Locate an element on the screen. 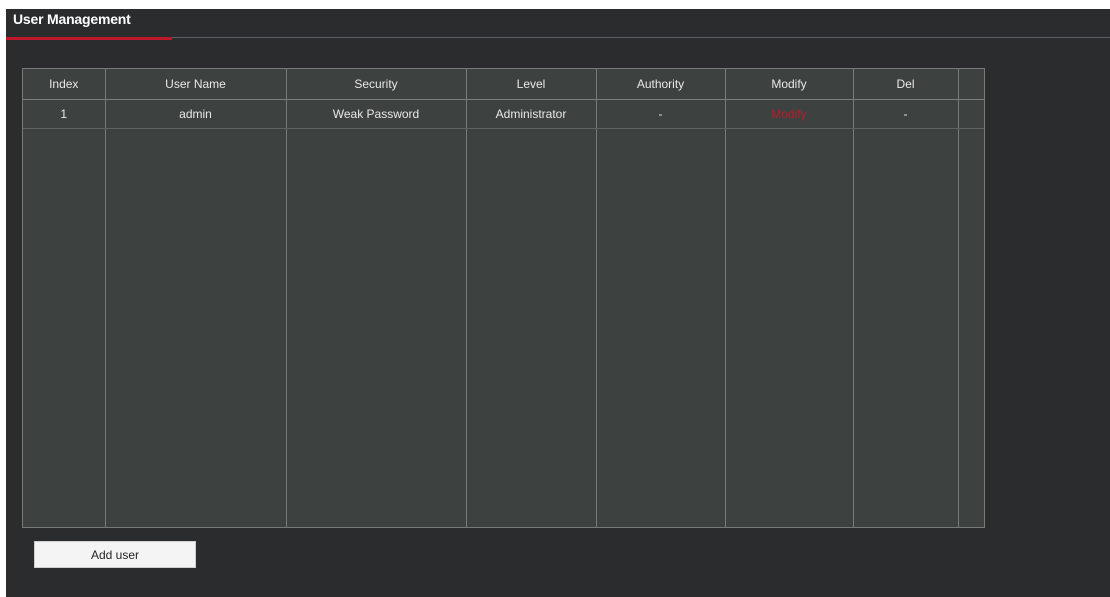 The height and width of the screenshot is (597, 1110). cell-user-name: admin is located at coordinates (196, 114).